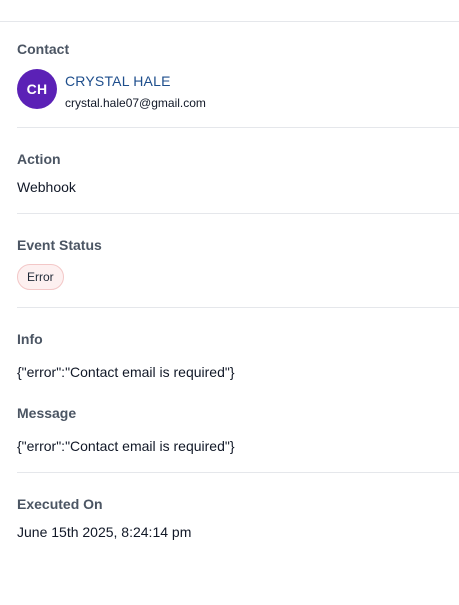 The image size is (459, 605). Describe the element at coordinates (39, 159) in the screenshot. I see `action-label: Action` at that location.